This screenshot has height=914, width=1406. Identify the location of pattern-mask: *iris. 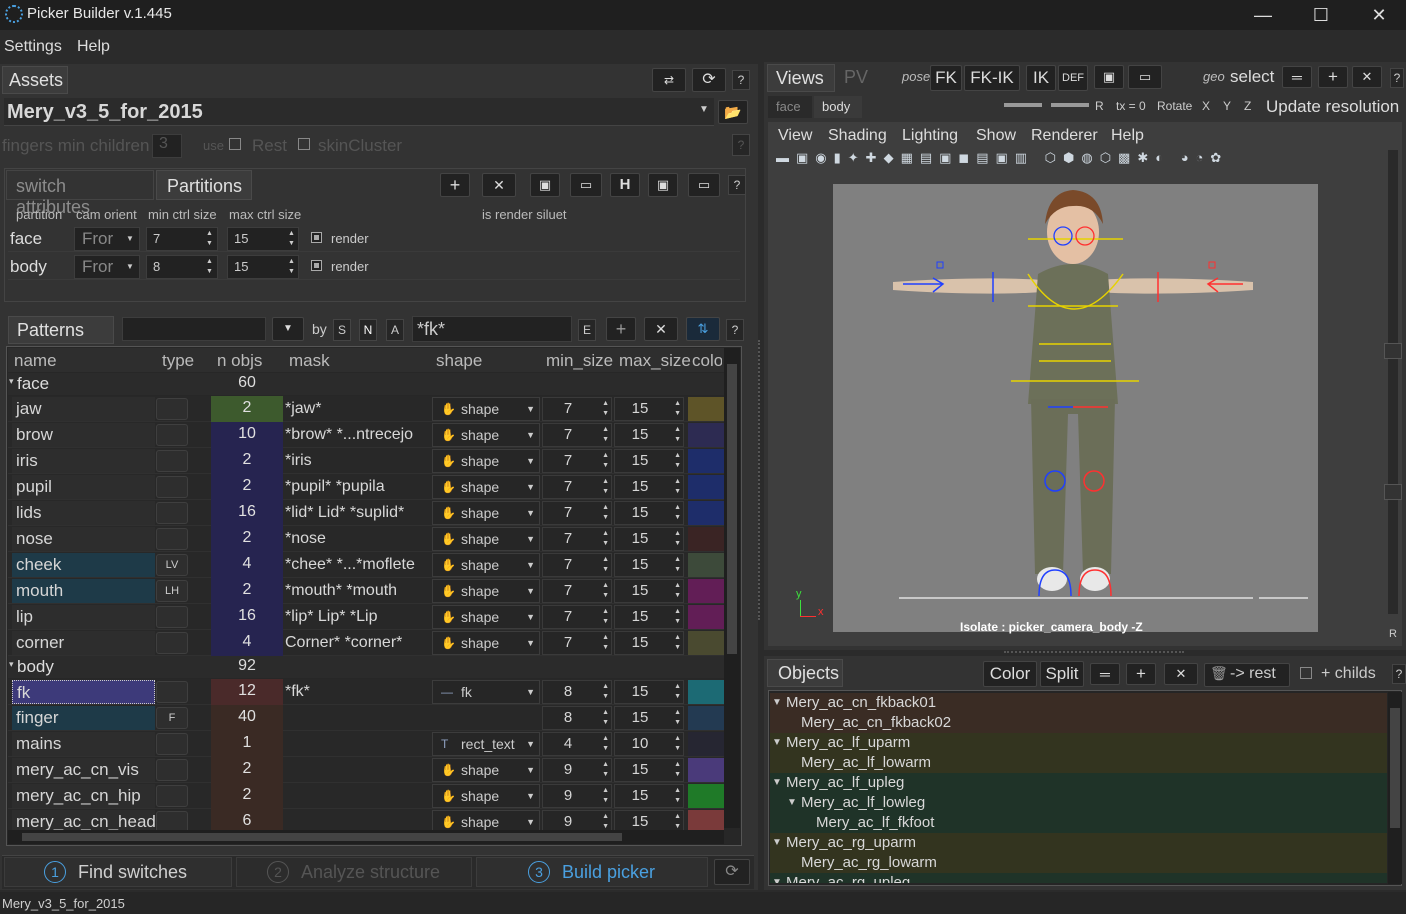
(357, 461).